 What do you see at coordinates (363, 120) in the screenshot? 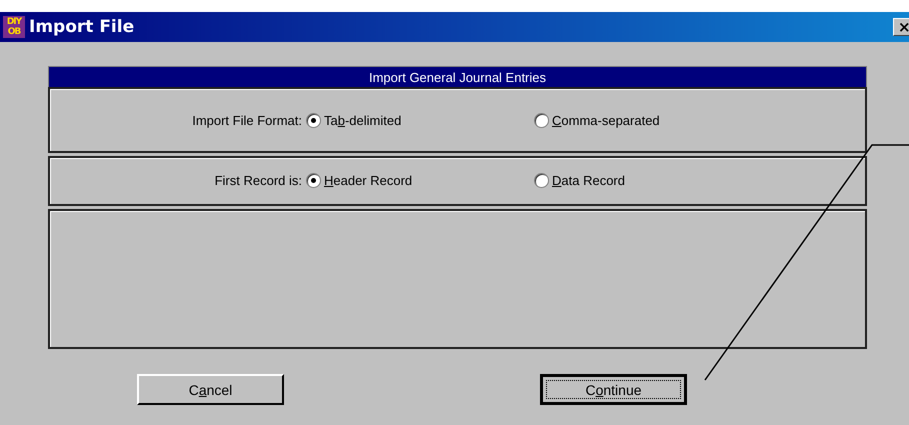
I see `radio-label: Tab-delimited` at bounding box center [363, 120].